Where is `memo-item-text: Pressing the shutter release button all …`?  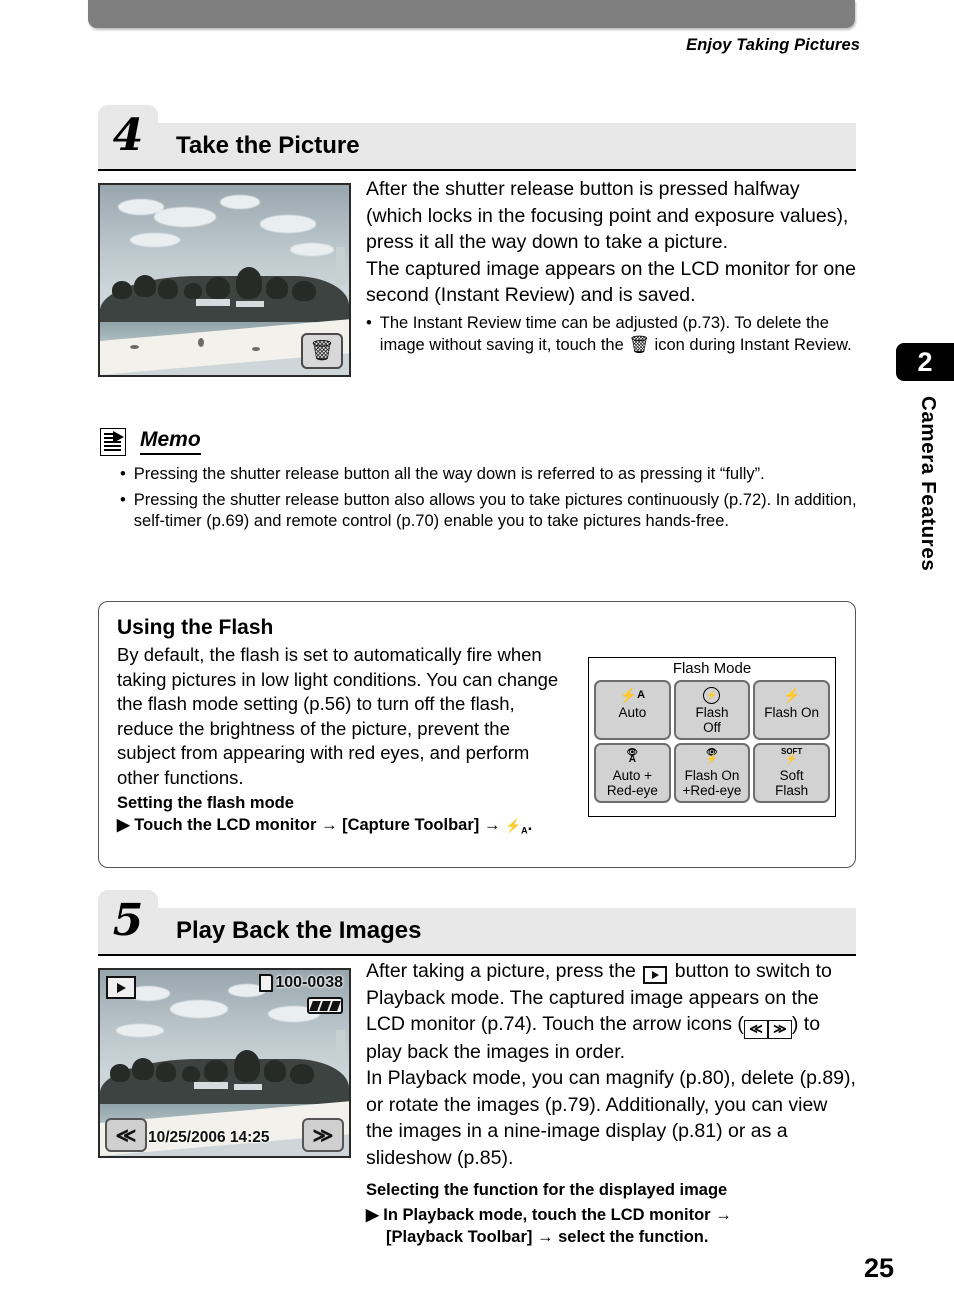
memo-item-text: Pressing the shutter release button all … is located at coordinates (449, 474).